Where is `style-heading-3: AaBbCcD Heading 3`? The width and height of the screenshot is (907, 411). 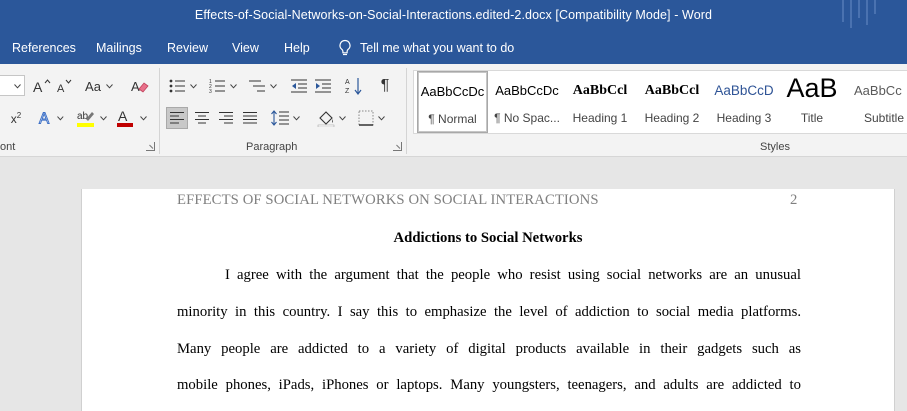 style-heading-3: AaBbCcD Heading 3 is located at coordinates (744, 102).